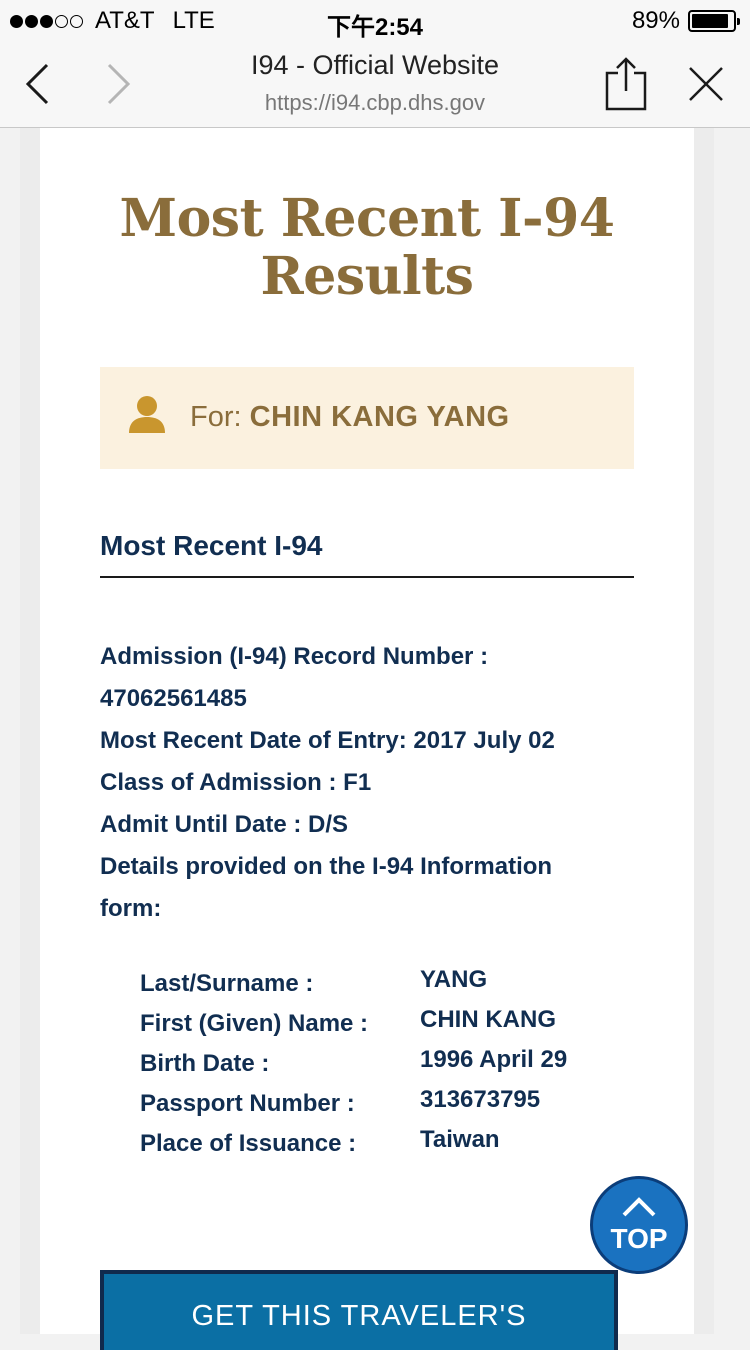 This screenshot has width=750, height=1350. I want to click on info-label: Passport Number :, so click(247, 1103).